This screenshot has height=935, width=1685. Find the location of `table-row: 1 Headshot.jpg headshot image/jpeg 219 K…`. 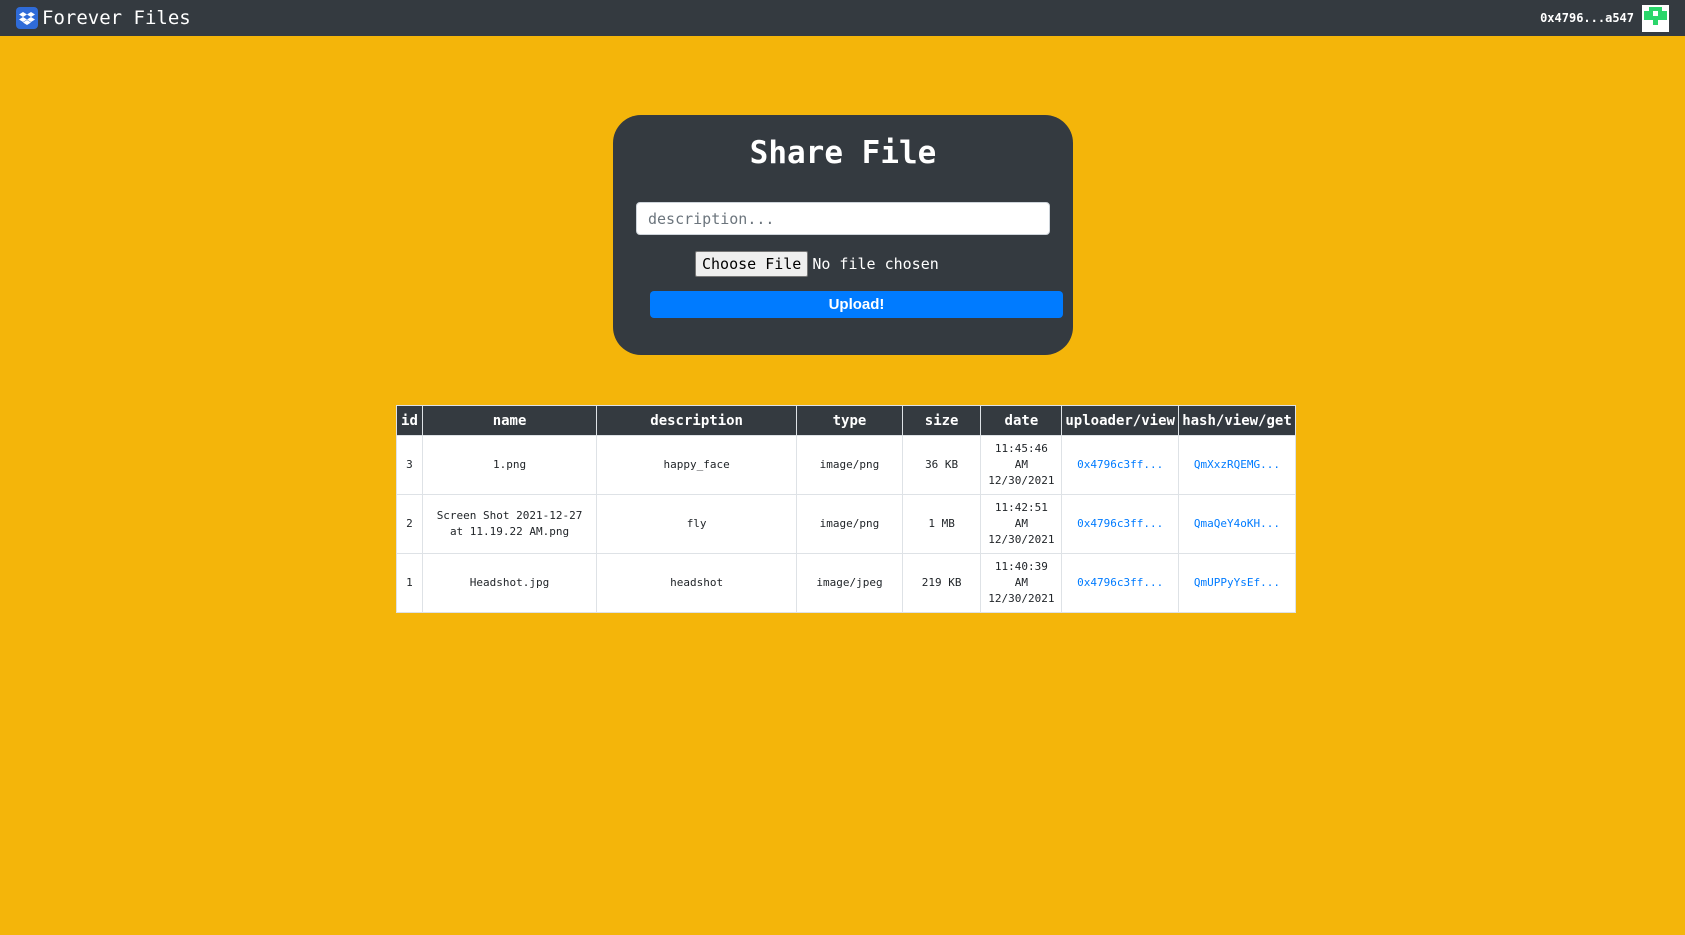

table-row: 1 Headshot.jpg headshot image/jpeg 219 K… is located at coordinates (846, 583).